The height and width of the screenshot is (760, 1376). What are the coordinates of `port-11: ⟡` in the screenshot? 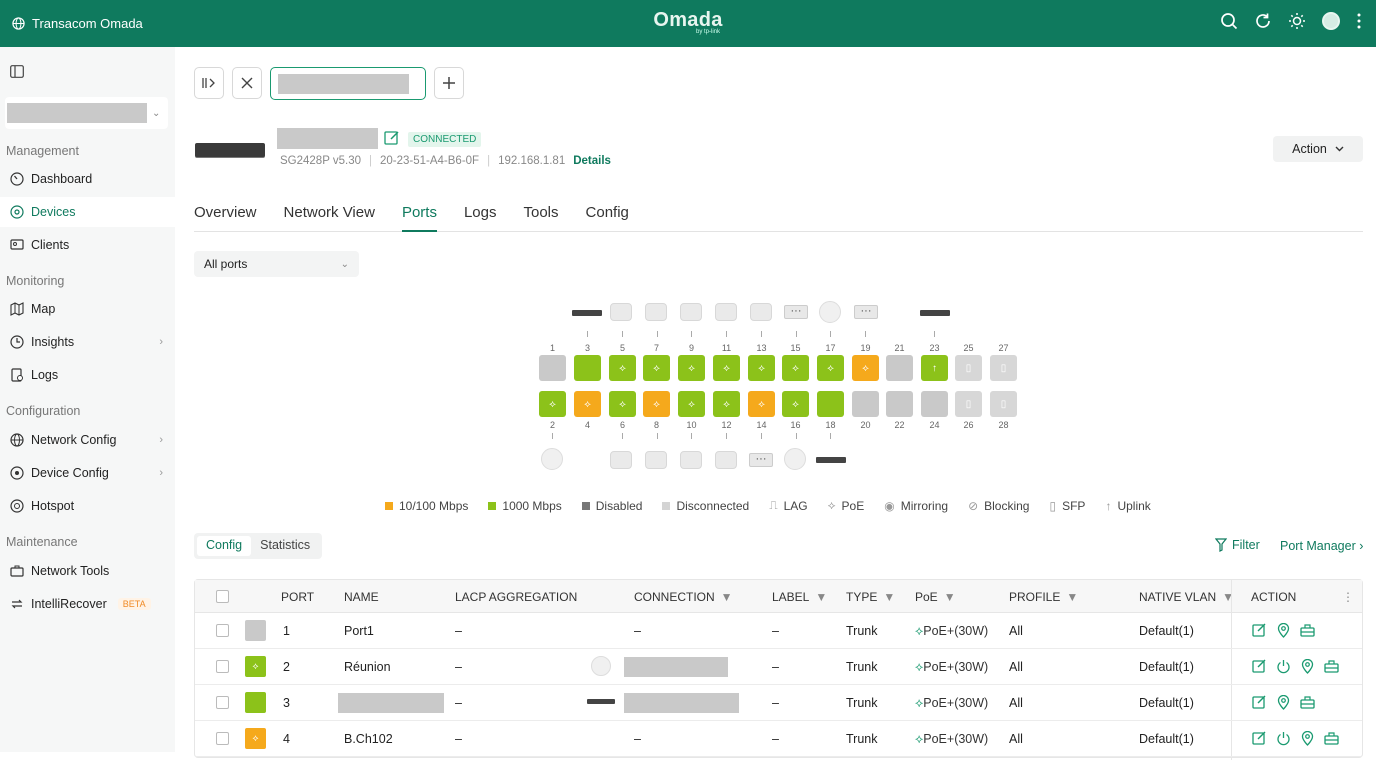 It's located at (726, 368).